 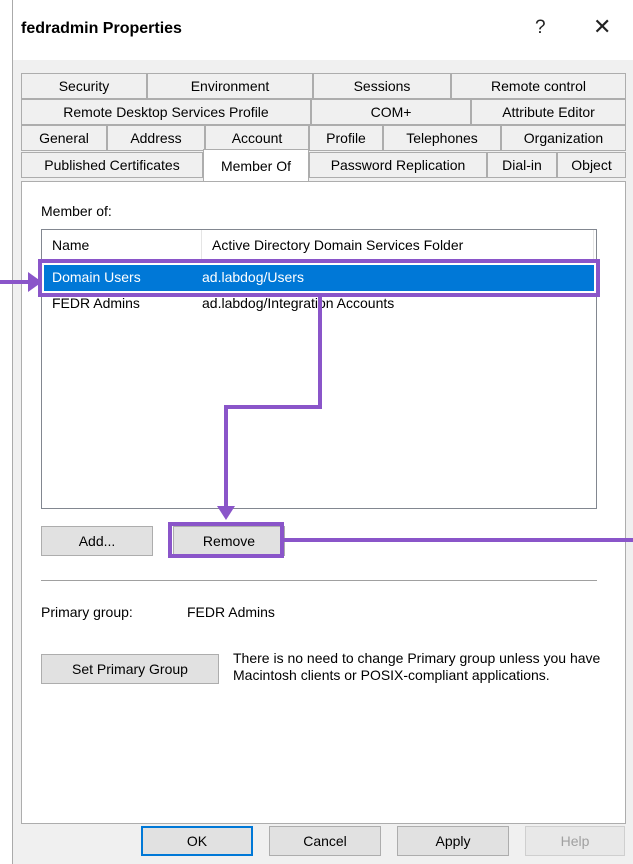 I want to click on row-name: Domain Users, so click(x=96, y=277).